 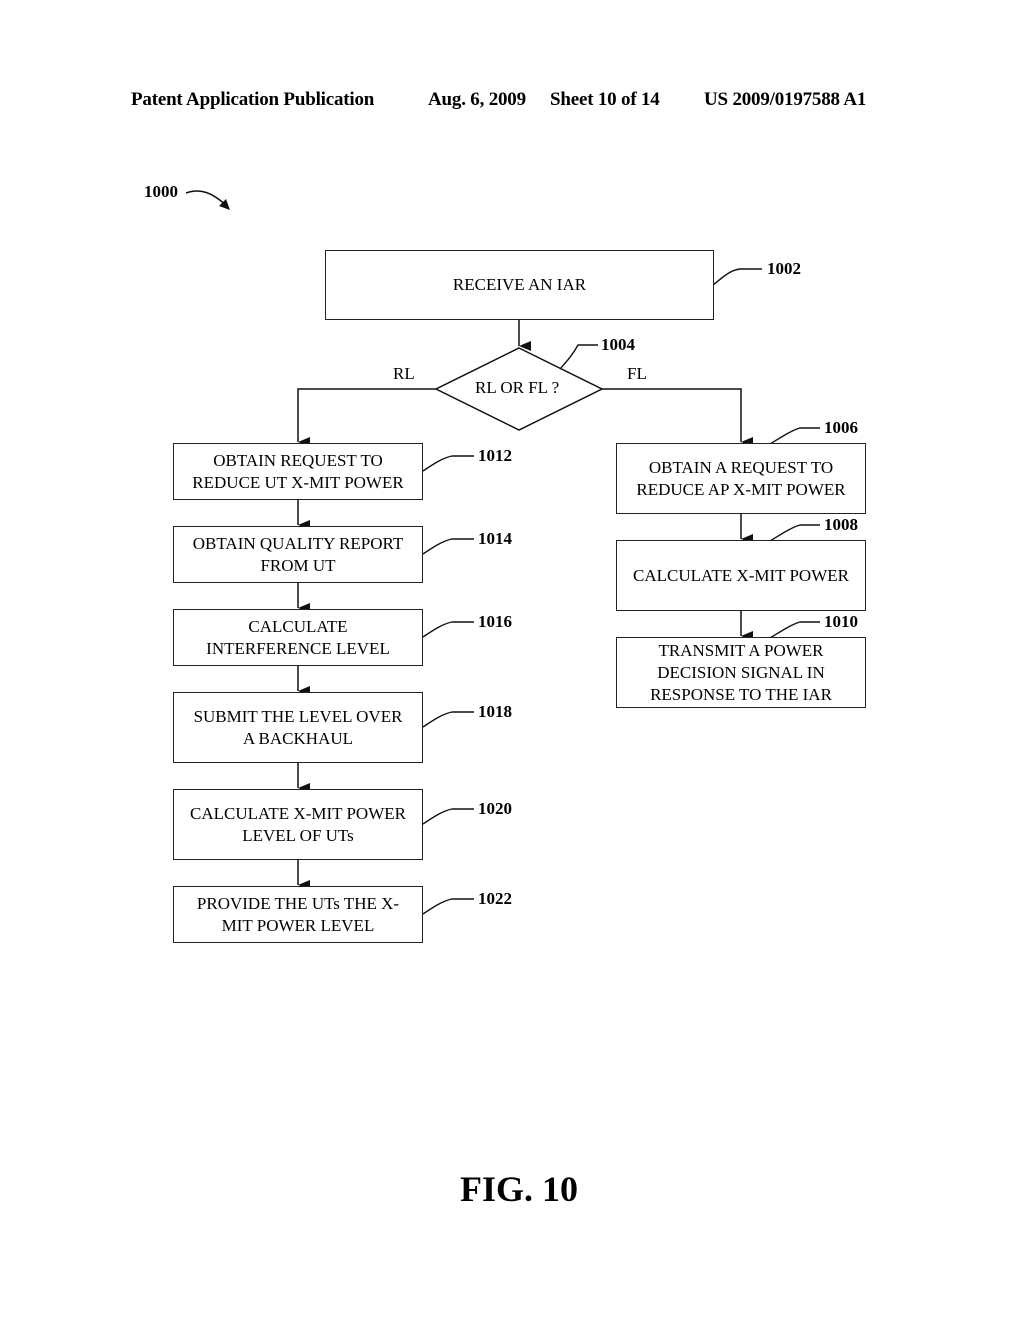 I want to click on step-text: CALCULATE X-MIT POWER, so click(x=741, y=575).